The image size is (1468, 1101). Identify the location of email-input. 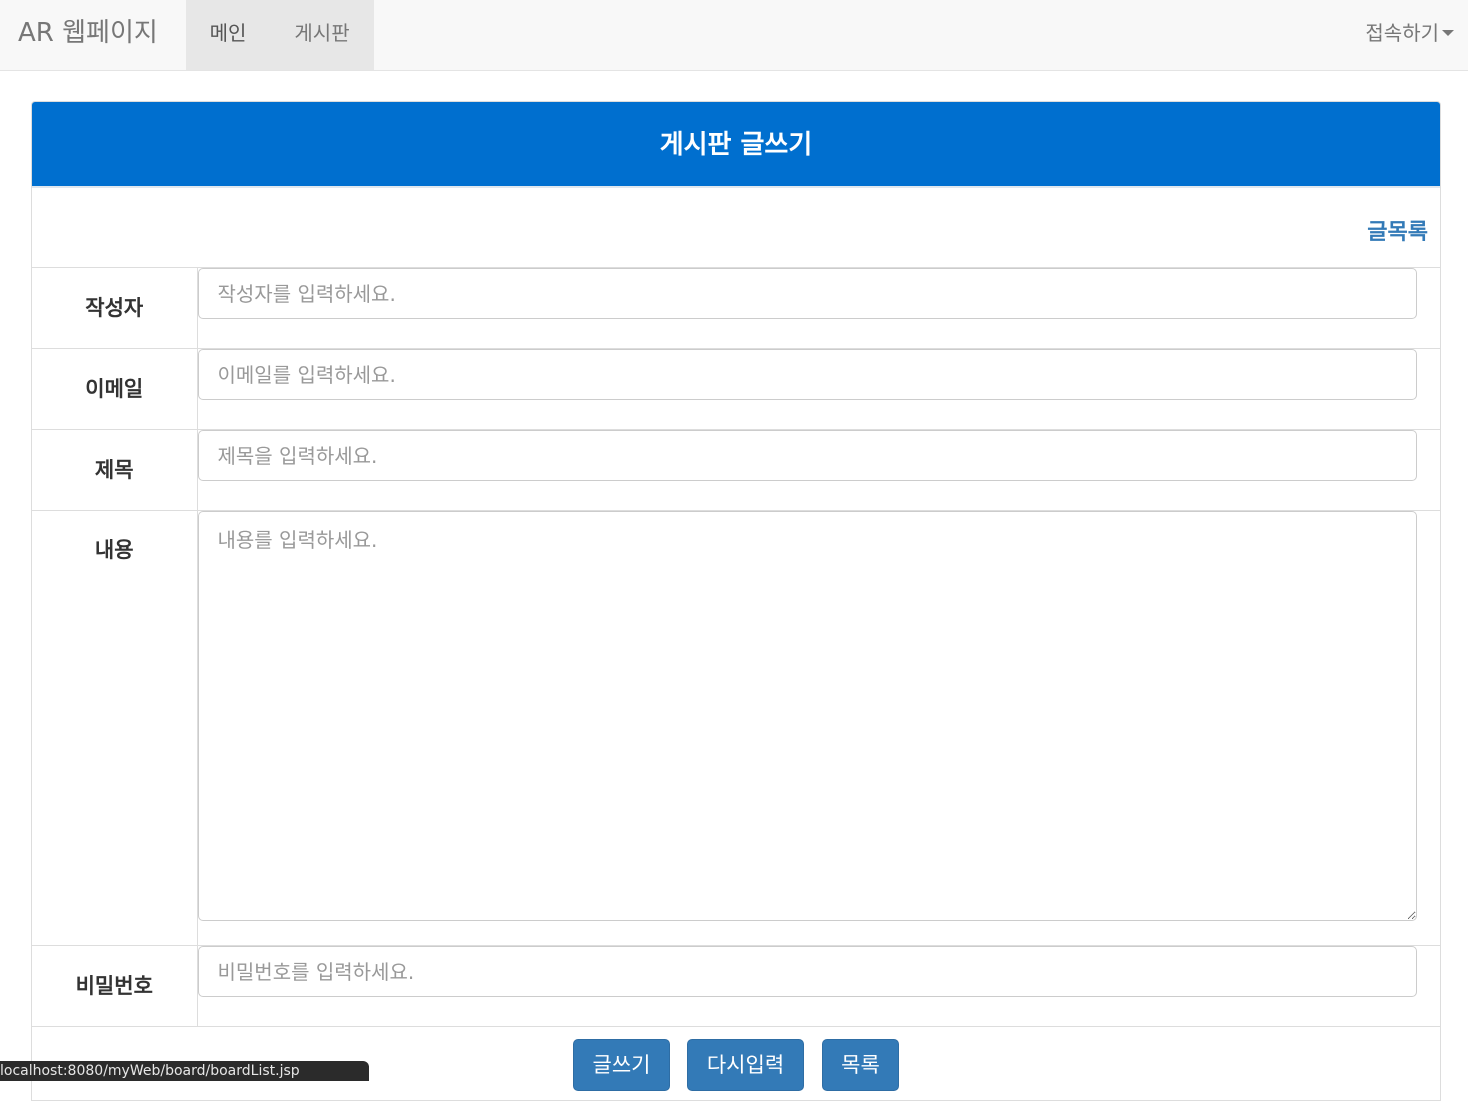
(807, 374).